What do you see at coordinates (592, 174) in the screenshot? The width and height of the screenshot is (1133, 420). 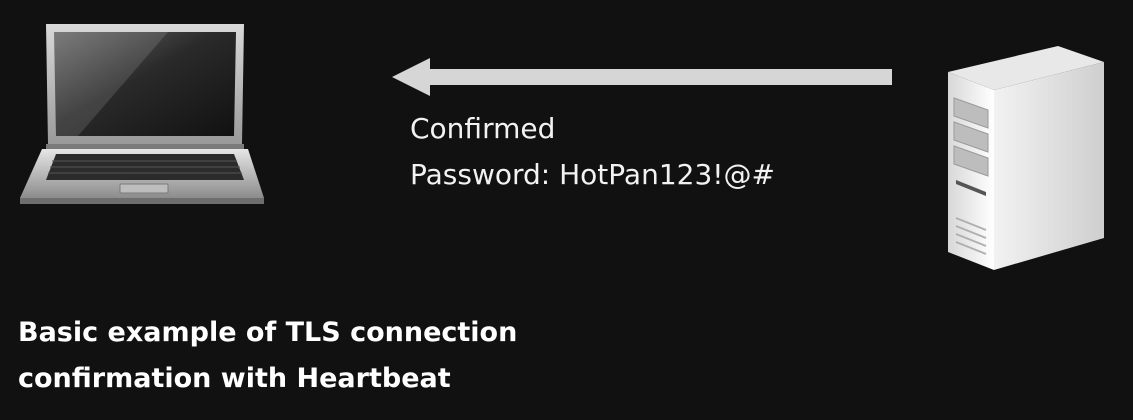 I see `response-line-password: Password: HotPan123!@#` at bounding box center [592, 174].